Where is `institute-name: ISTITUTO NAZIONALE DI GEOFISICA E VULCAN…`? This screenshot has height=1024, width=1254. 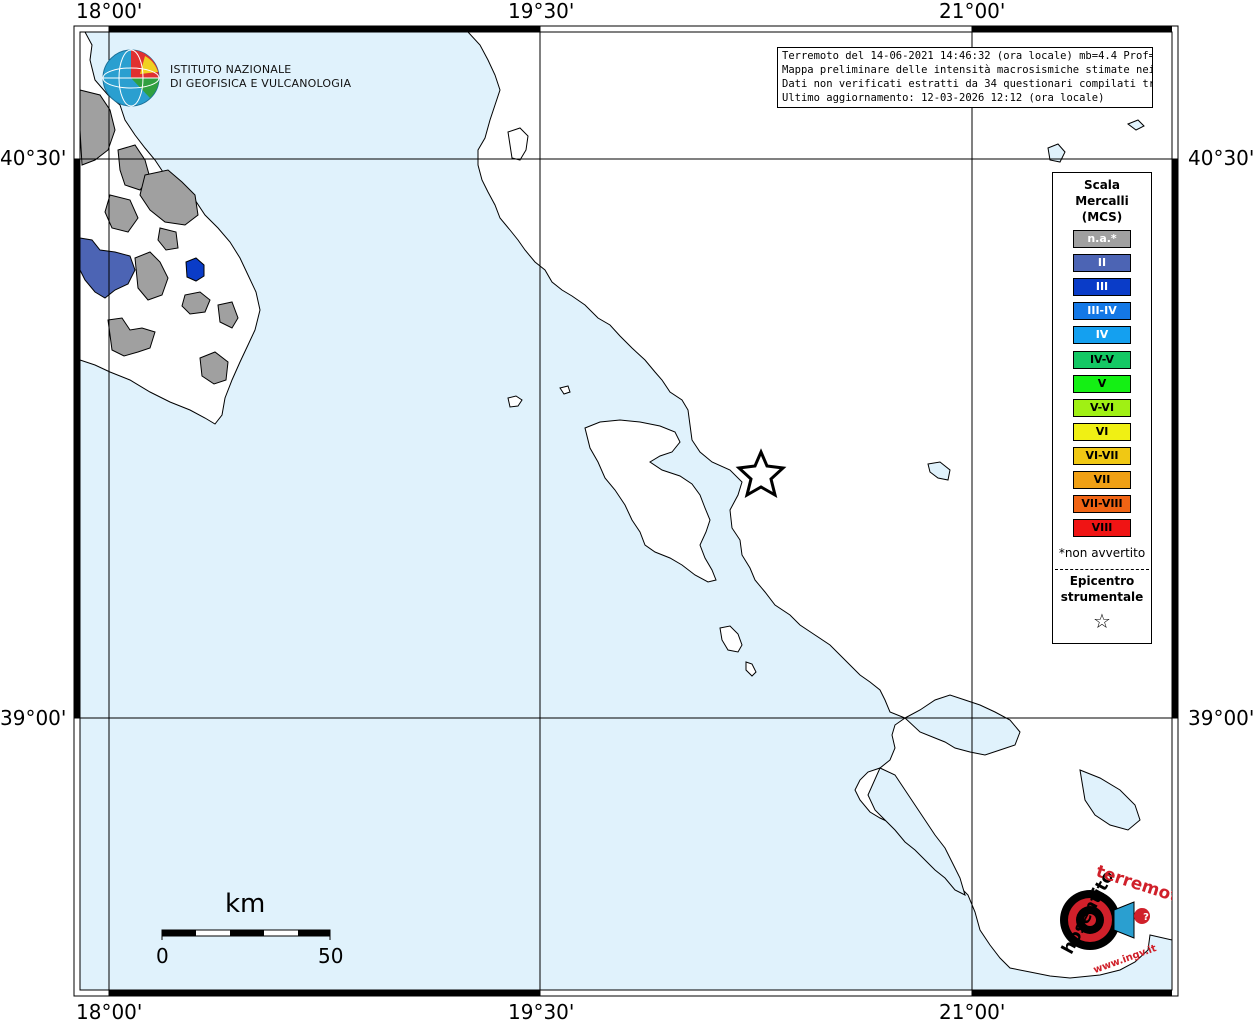 institute-name: ISTITUTO NAZIONALE DI GEOFISICA E VULCAN… is located at coordinates (260, 77).